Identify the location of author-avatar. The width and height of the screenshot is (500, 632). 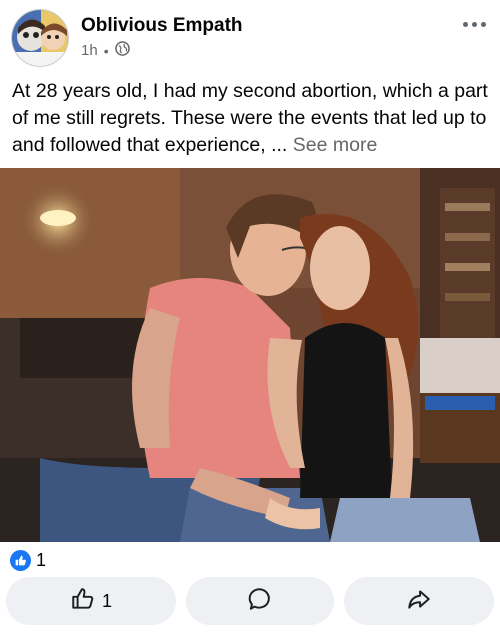
(40, 38).